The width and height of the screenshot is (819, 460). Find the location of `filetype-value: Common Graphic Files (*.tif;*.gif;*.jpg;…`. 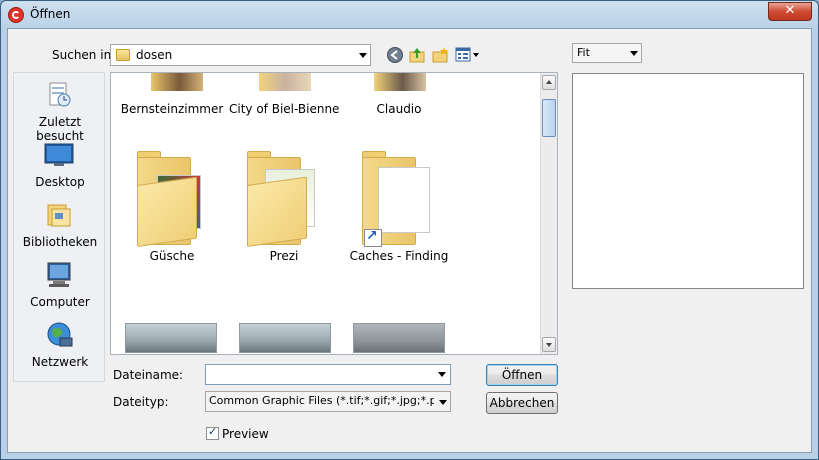

filetype-value: Common Graphic Files (*.tif;*.gif;*.jpg;… is located at coordinates (321, 400).